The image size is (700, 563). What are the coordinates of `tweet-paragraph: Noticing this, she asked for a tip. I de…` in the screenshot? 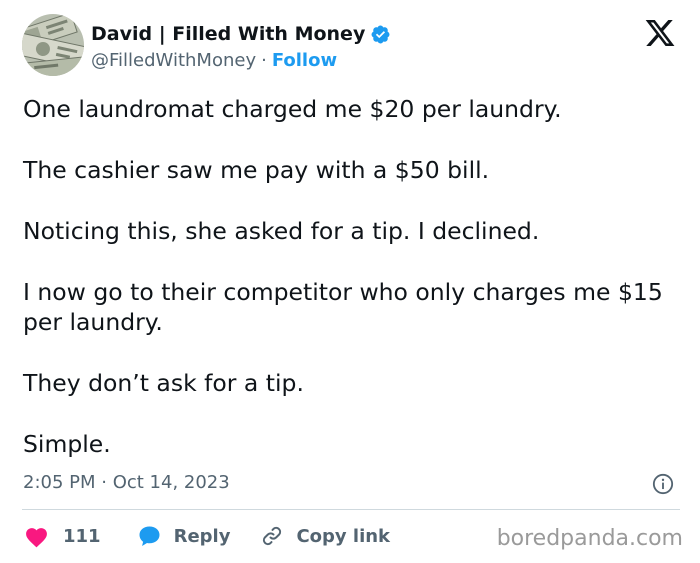 It's located at (281, 231).